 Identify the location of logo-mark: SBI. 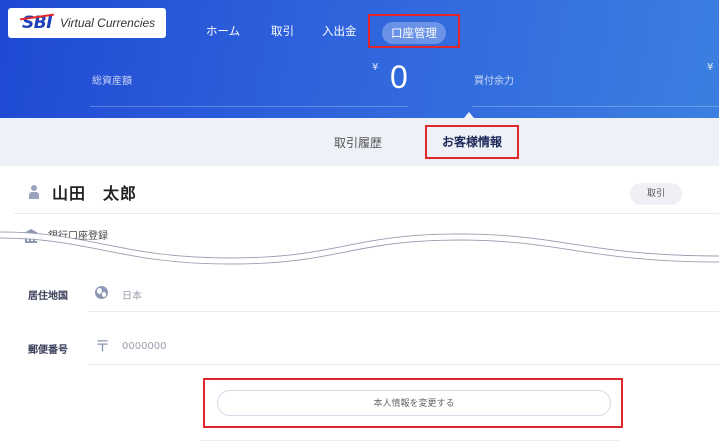
(37, 23).